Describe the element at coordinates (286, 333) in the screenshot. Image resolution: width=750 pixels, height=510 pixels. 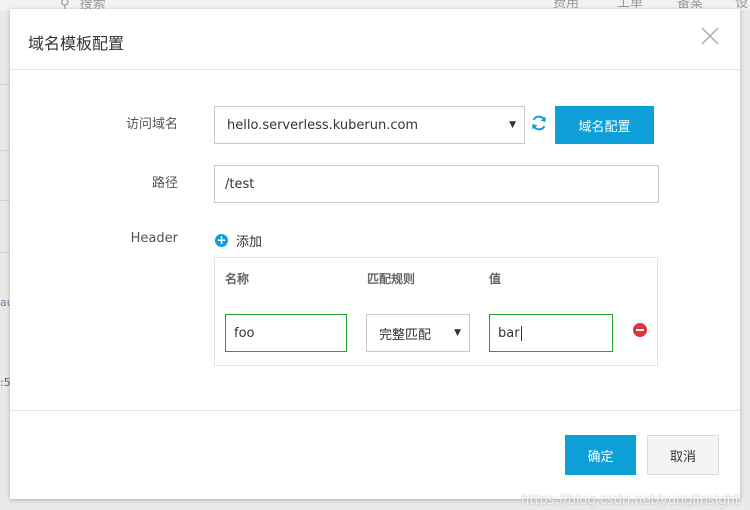
I see `header-name-input: foo` at that location.